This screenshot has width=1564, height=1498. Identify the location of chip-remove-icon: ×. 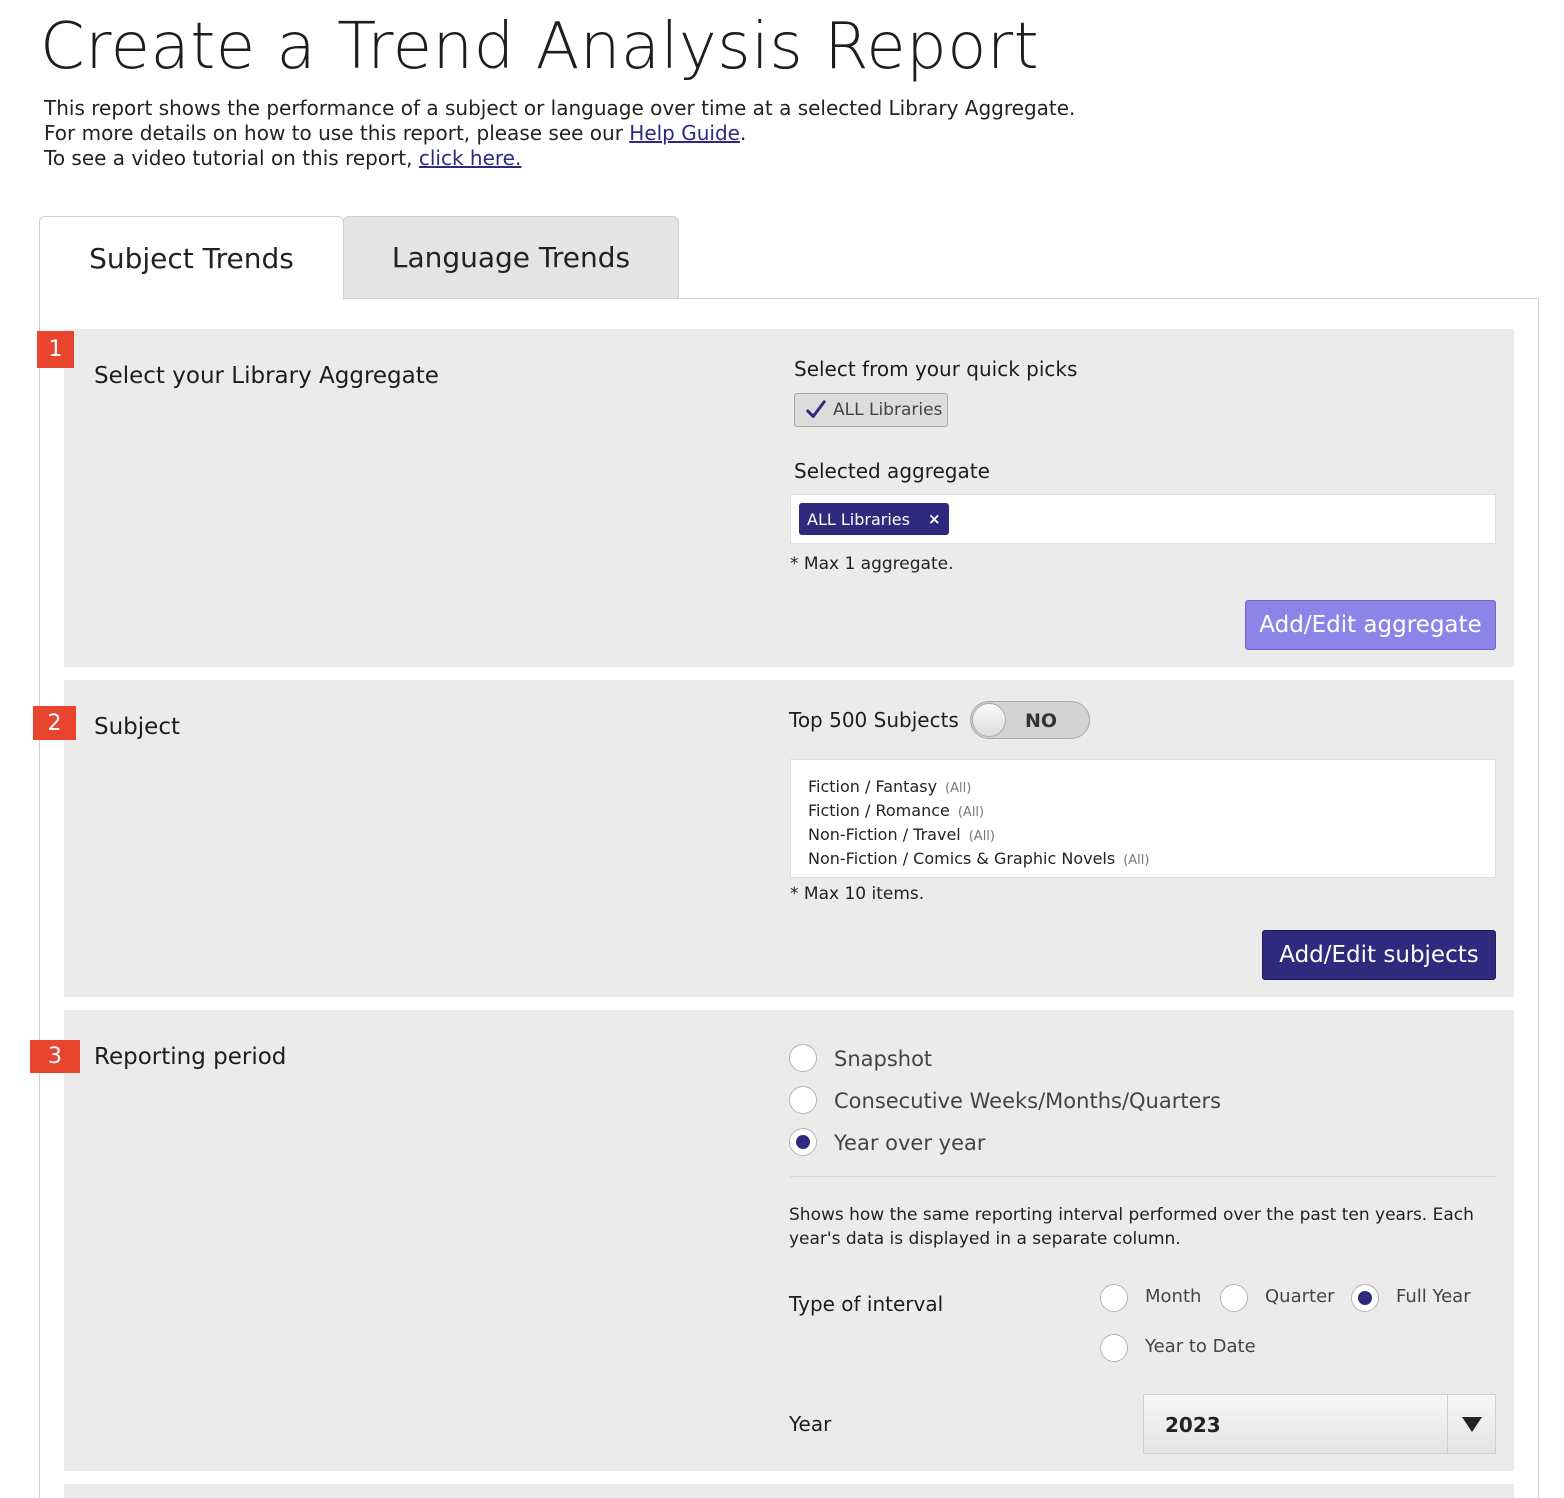
(934, 519).